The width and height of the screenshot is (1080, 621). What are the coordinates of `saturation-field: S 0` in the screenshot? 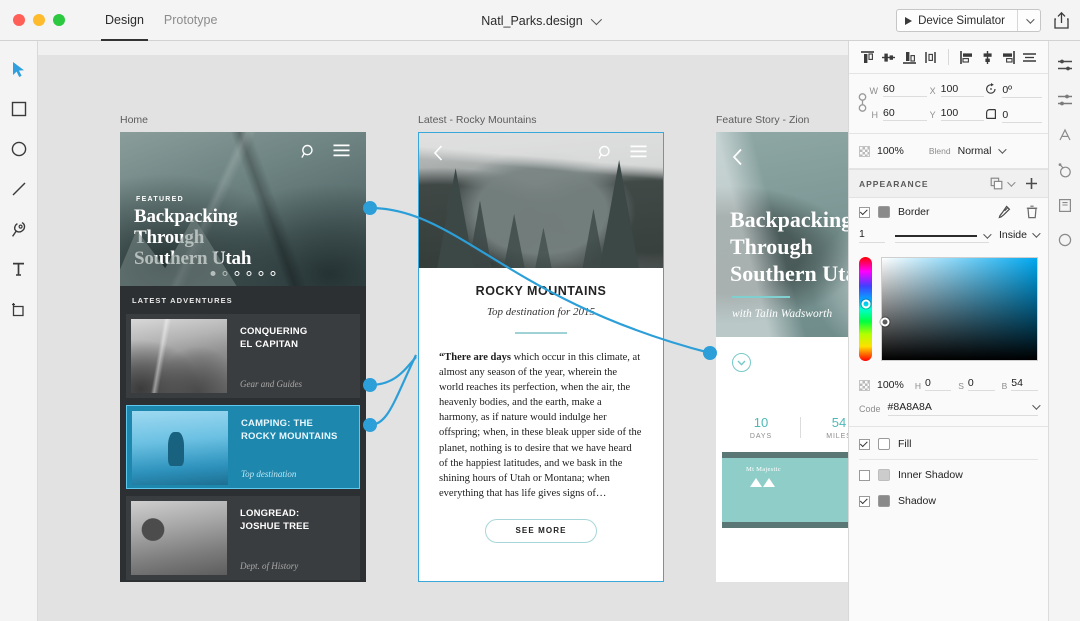 It's located at (976, 384).